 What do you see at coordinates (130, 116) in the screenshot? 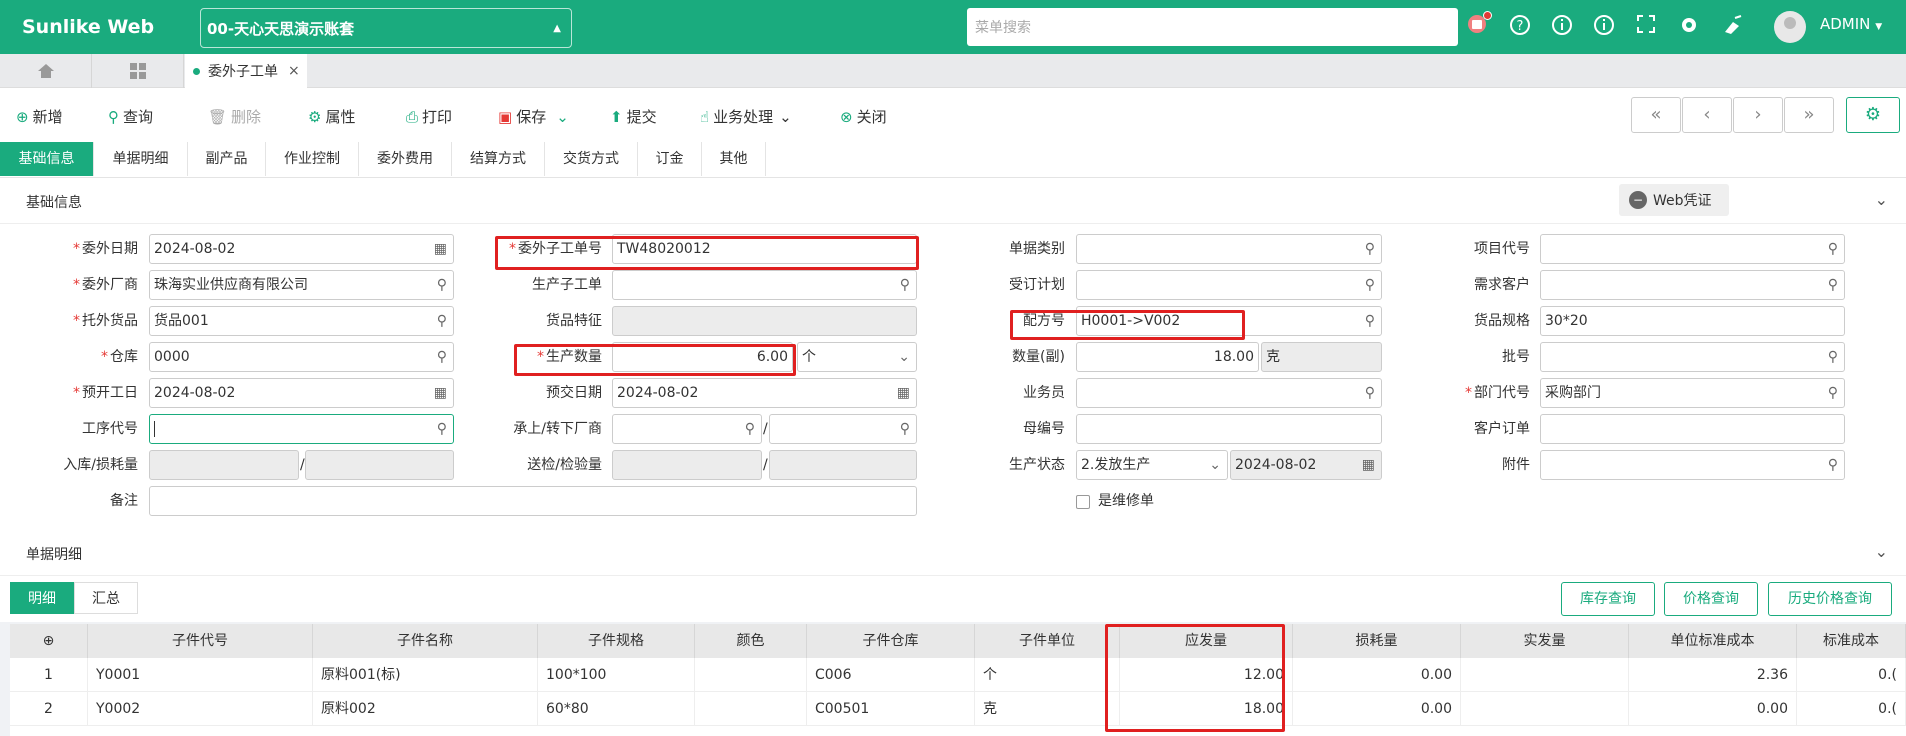
I see `query-button: ⚲ 查询` at bounding box center [130, 116].